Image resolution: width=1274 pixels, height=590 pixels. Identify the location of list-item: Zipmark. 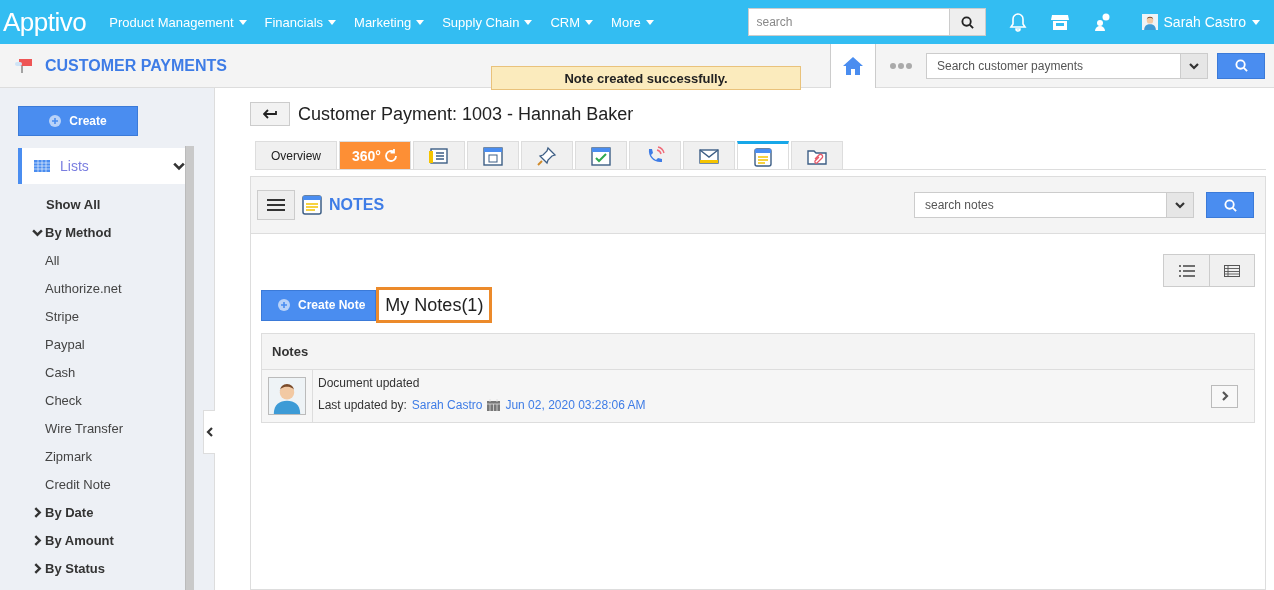
(101, 456).